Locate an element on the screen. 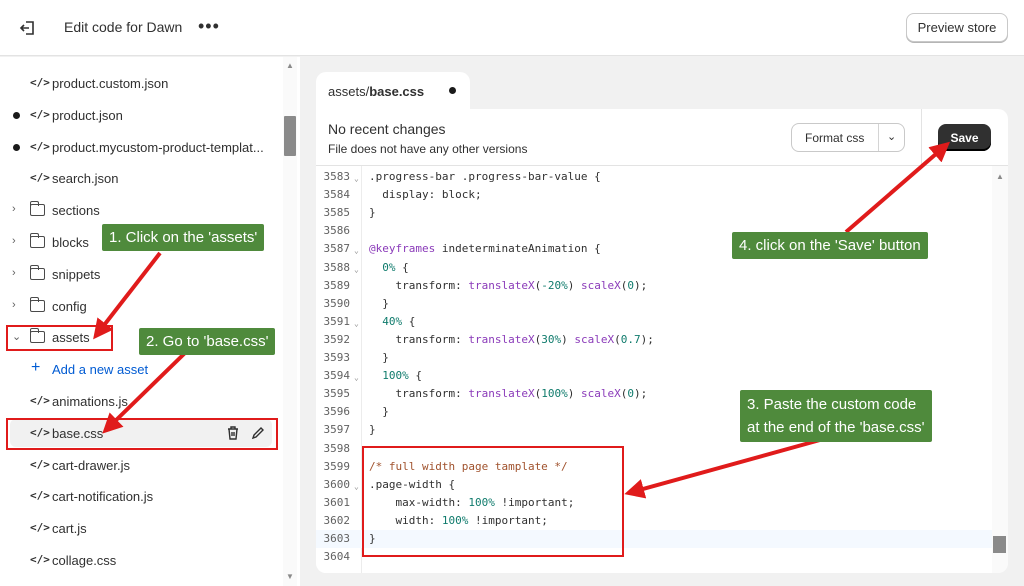 Image resolution: width=1024 pixels, height=586 pixels. code-line: 3583 ⌄ .progress-bar .progress-bar-value { is located at coordinates (654, 177).